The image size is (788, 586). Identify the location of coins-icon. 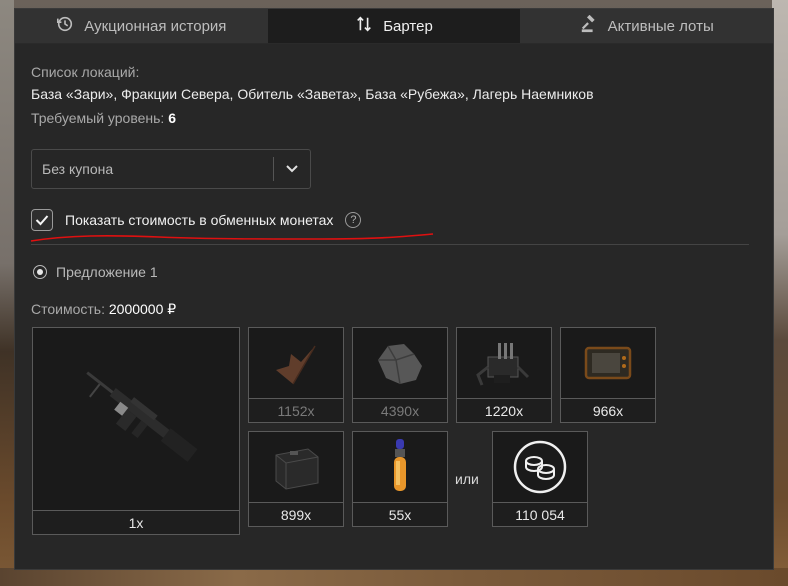
(540, 467).